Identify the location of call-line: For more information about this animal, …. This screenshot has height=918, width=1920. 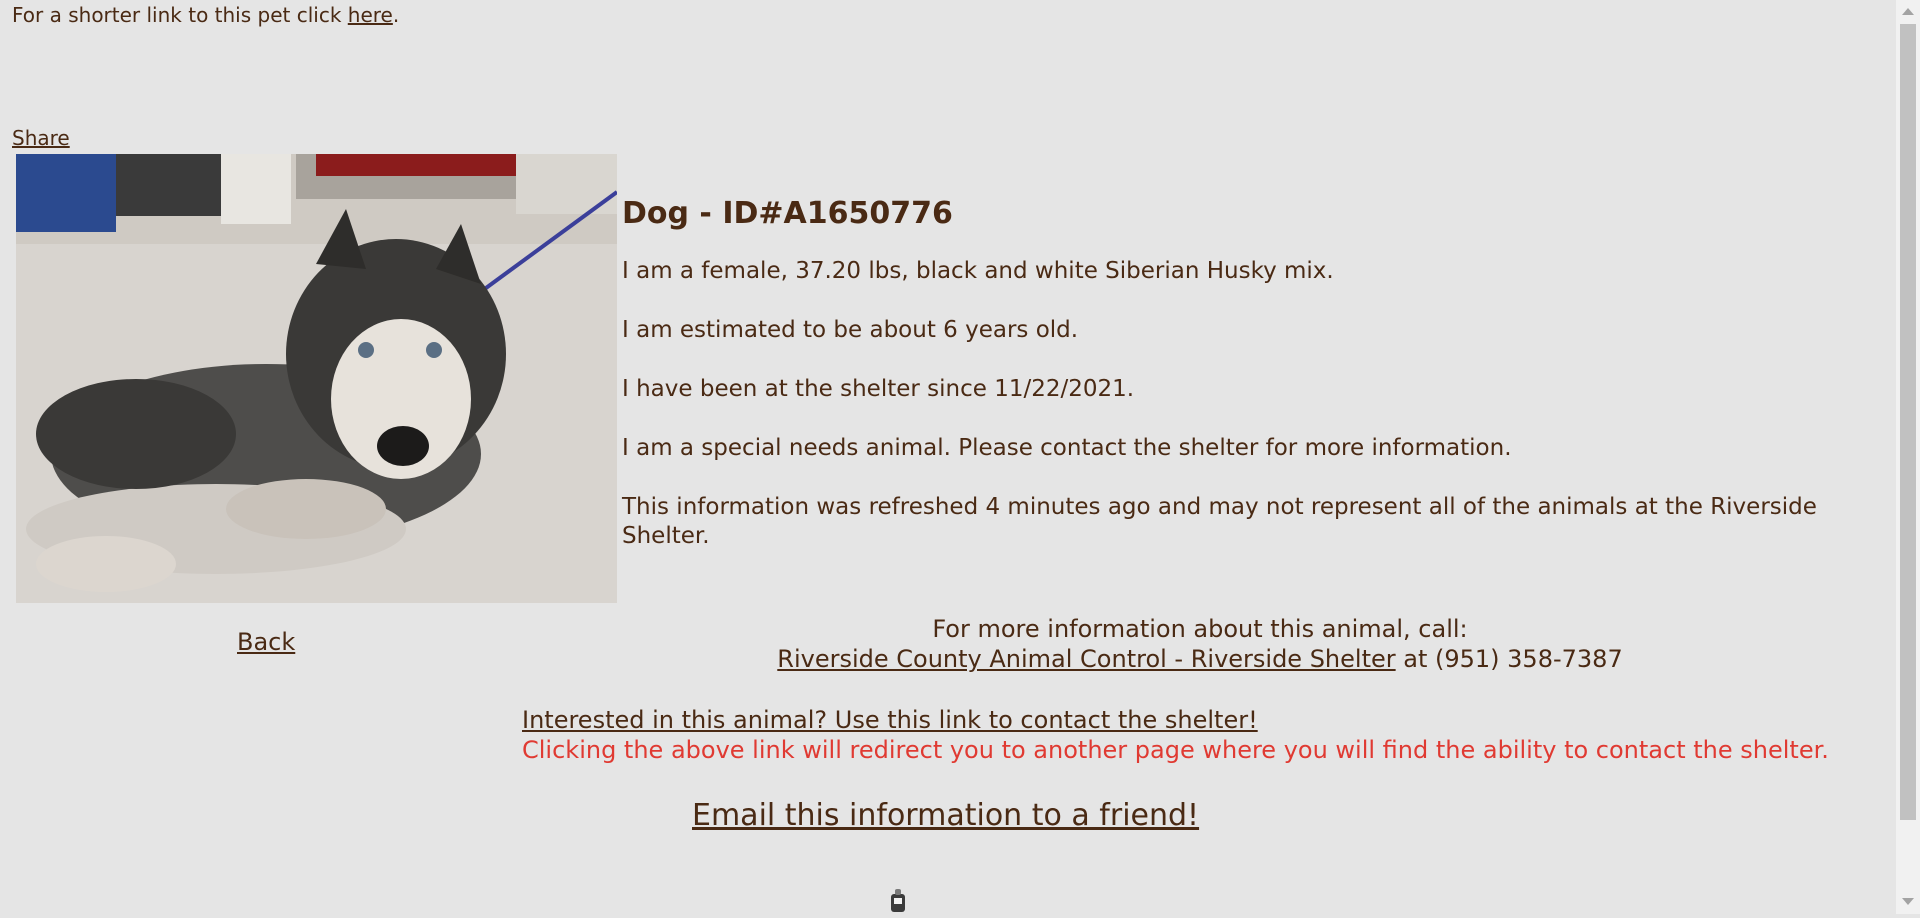
(1200, 629).